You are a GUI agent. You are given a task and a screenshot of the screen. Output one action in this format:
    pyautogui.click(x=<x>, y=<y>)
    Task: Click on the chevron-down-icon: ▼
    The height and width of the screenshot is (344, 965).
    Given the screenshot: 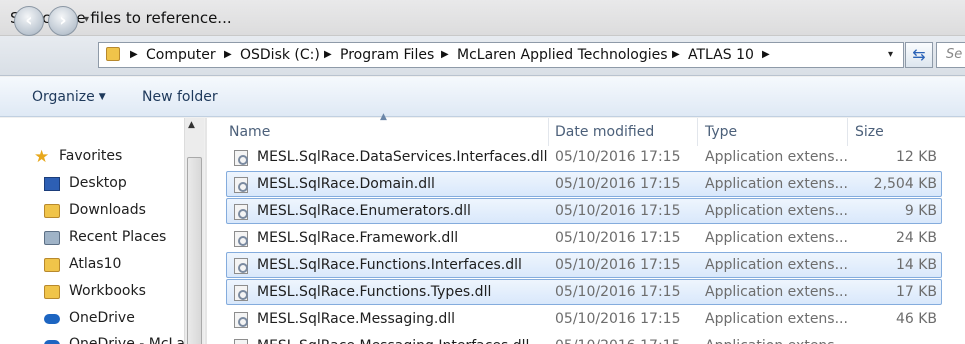 What is the action you would take?
    pyautogui.click(x=102, y=97)
    